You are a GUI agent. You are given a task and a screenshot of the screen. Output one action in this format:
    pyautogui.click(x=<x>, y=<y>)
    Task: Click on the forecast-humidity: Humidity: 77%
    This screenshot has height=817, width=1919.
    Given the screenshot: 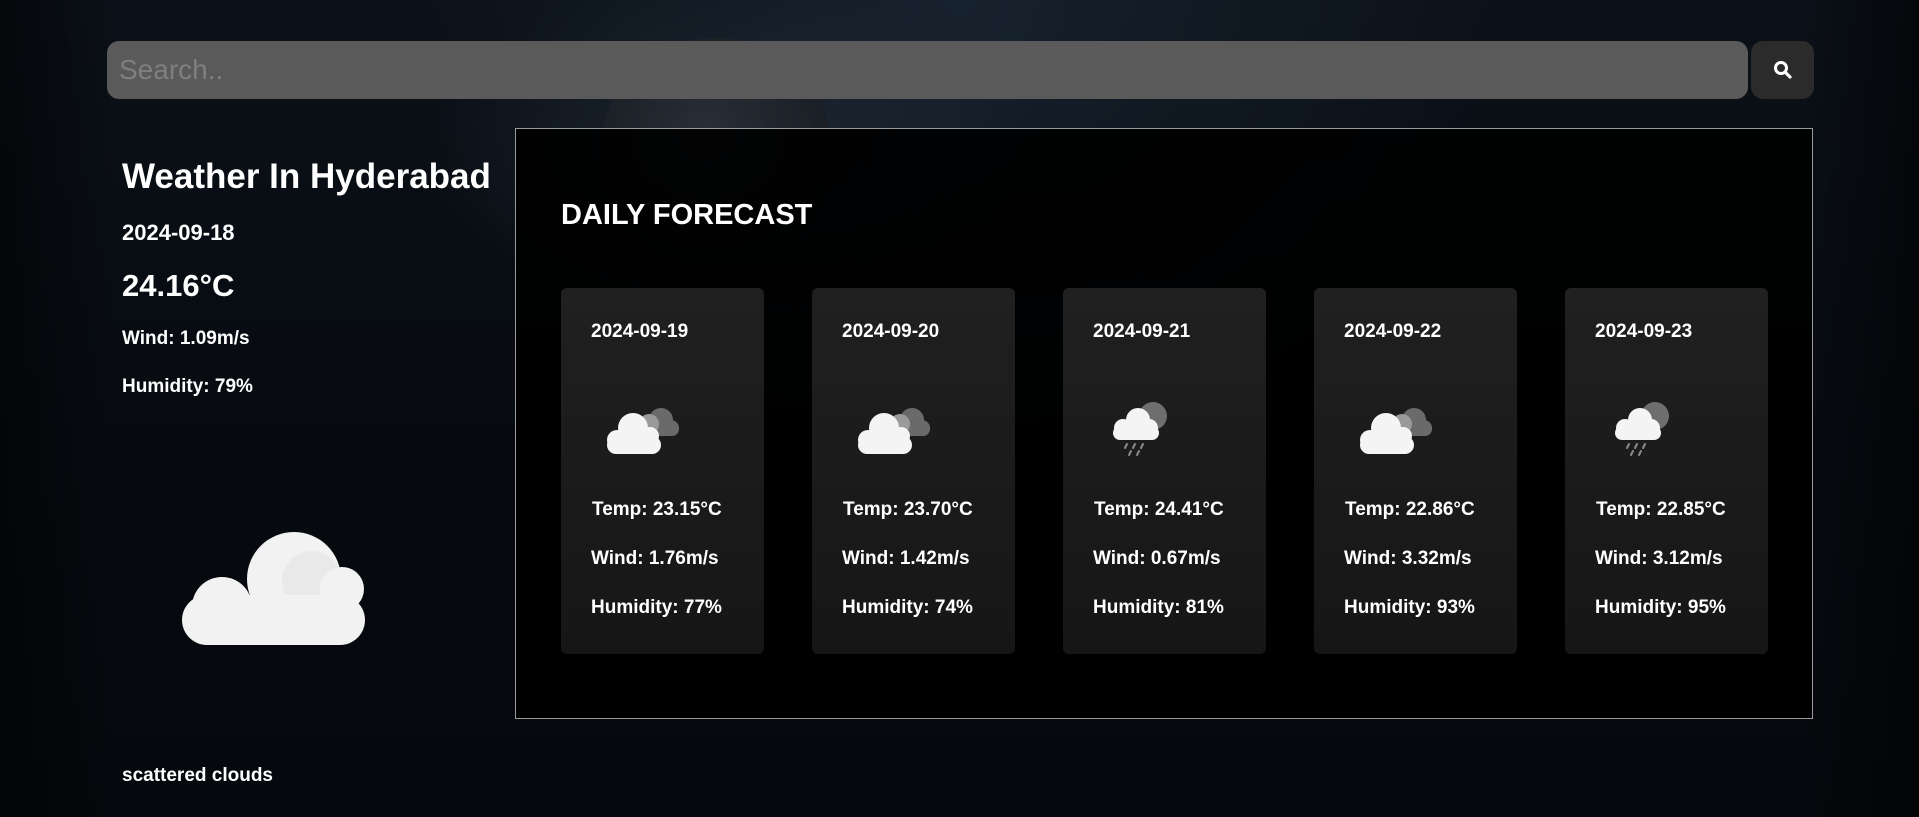 What is the action you would take?
    pyautogui.click(x=656, y=607)
    